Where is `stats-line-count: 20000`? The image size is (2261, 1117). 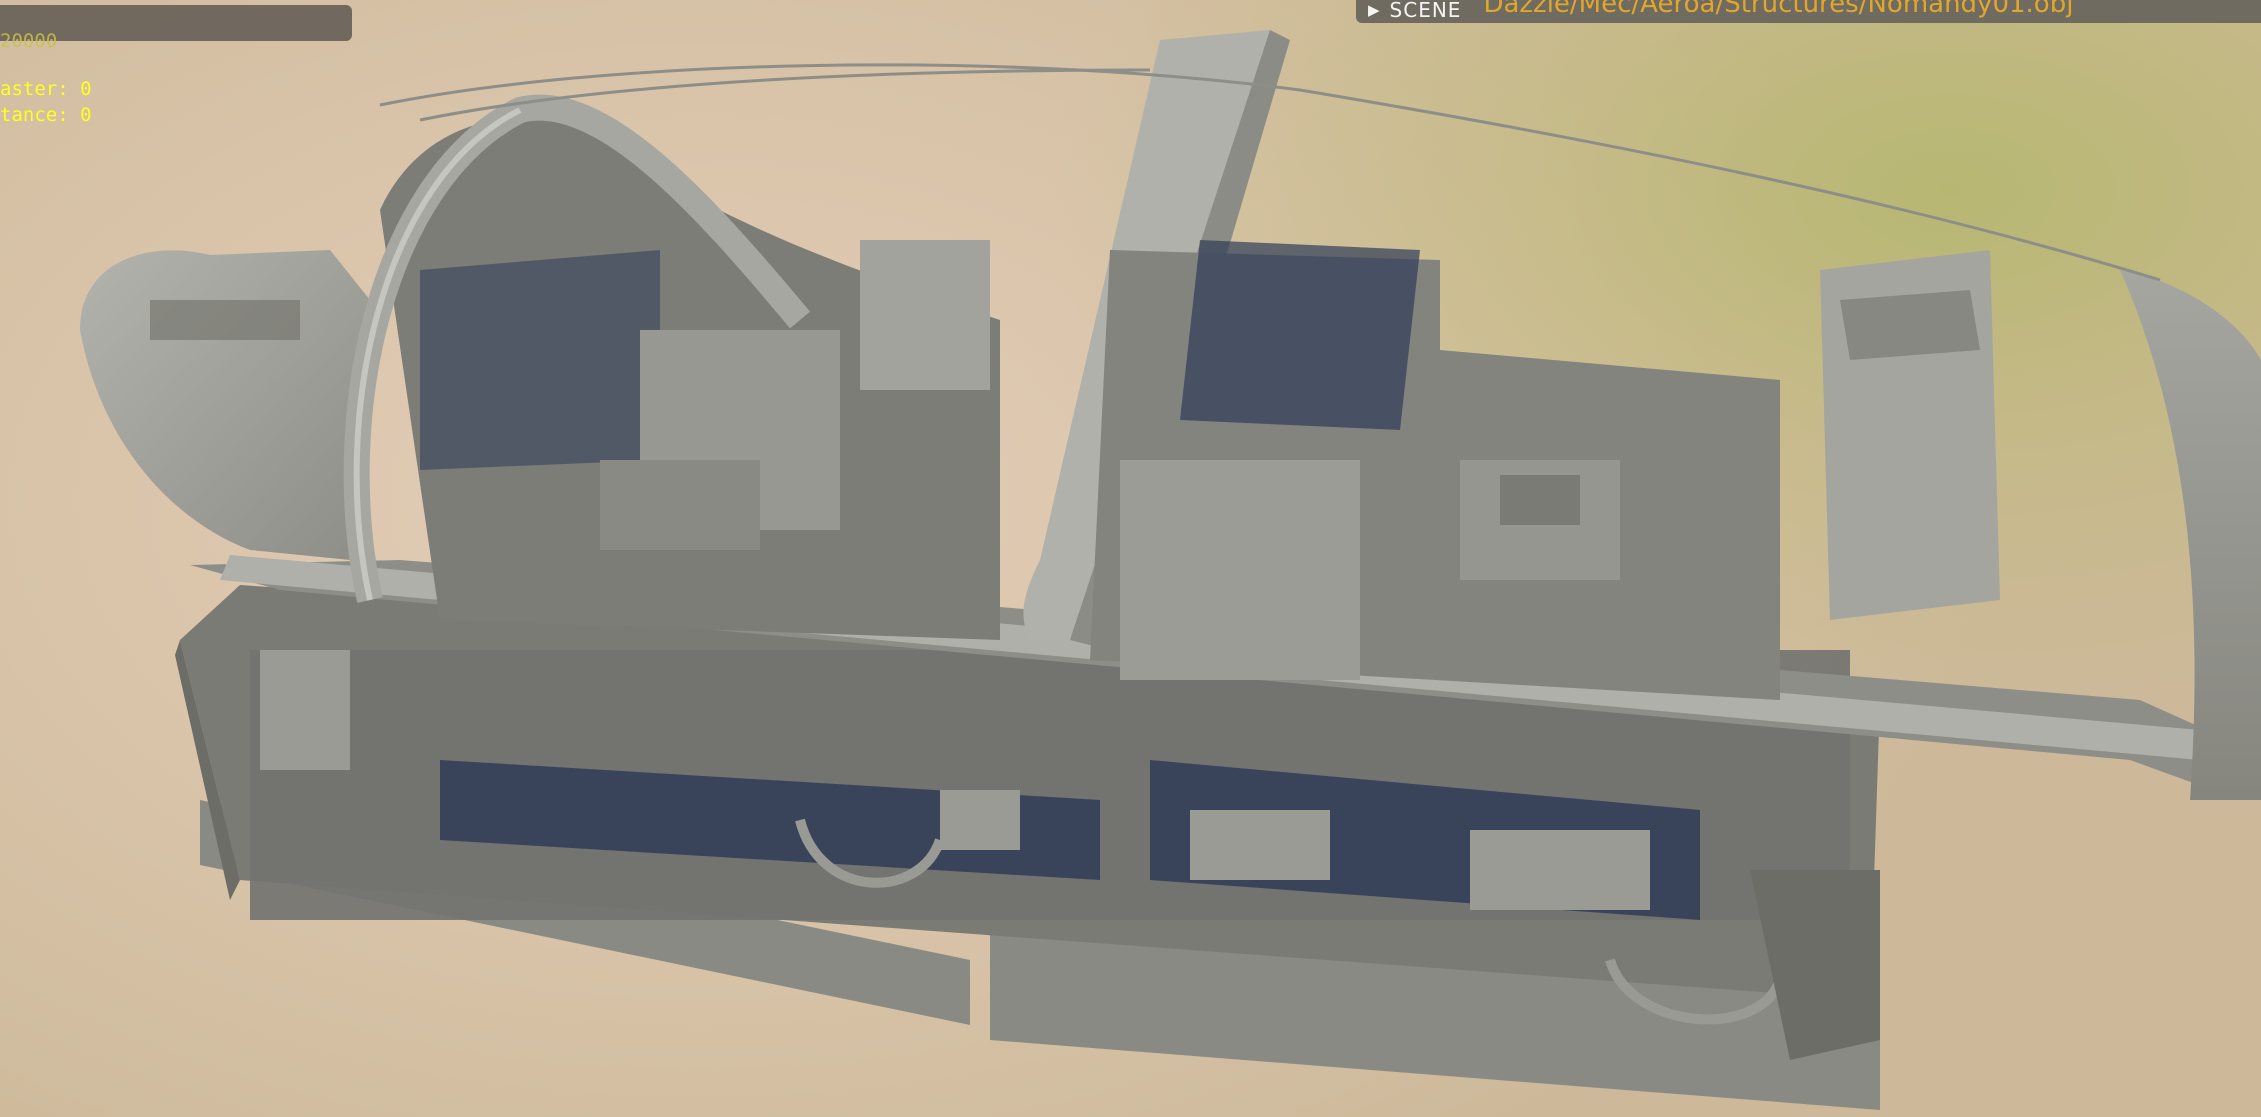
stats-line-count: 20000 is located at coordinates (29, 41).